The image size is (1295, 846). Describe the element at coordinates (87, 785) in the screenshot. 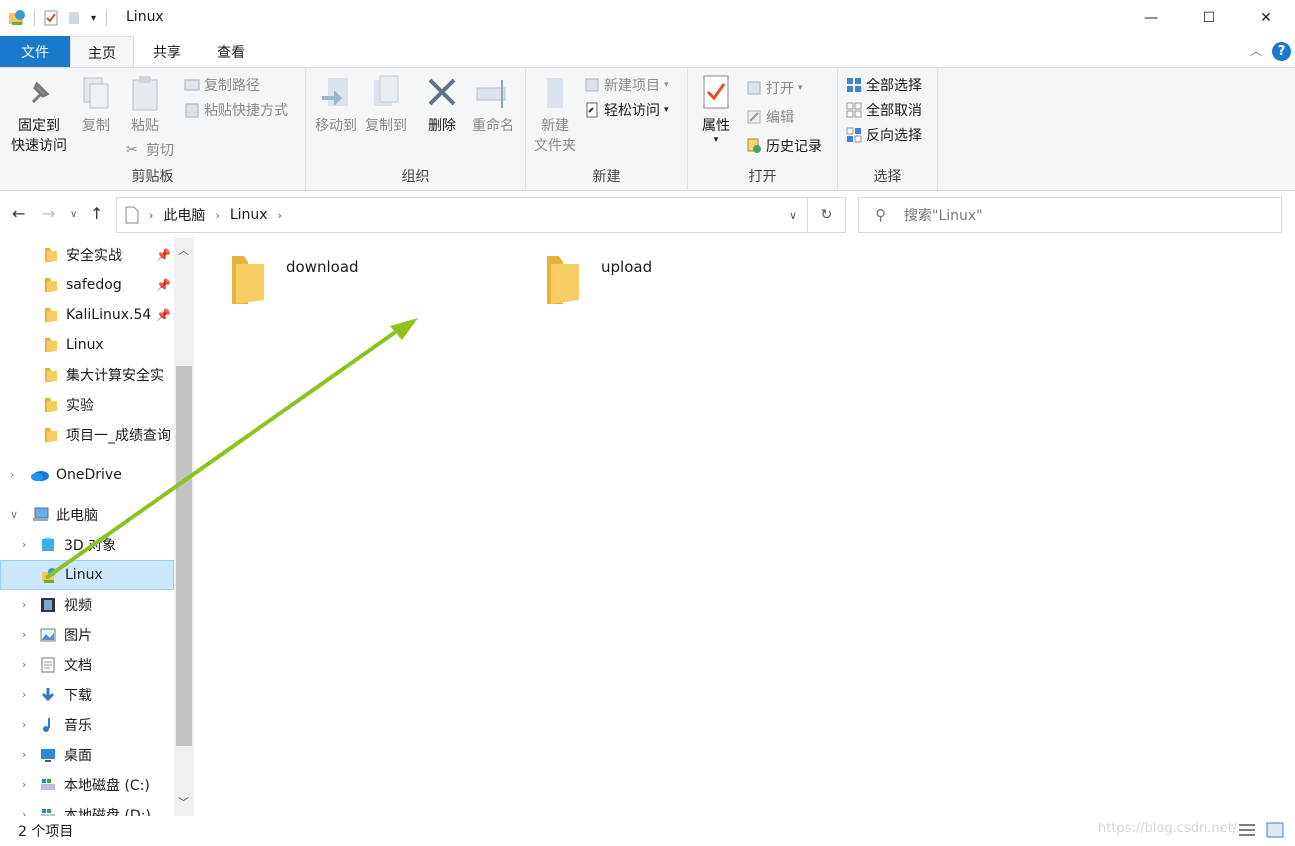

I see `nav-item-pc: 本地磁盘 (C:)` at that location.